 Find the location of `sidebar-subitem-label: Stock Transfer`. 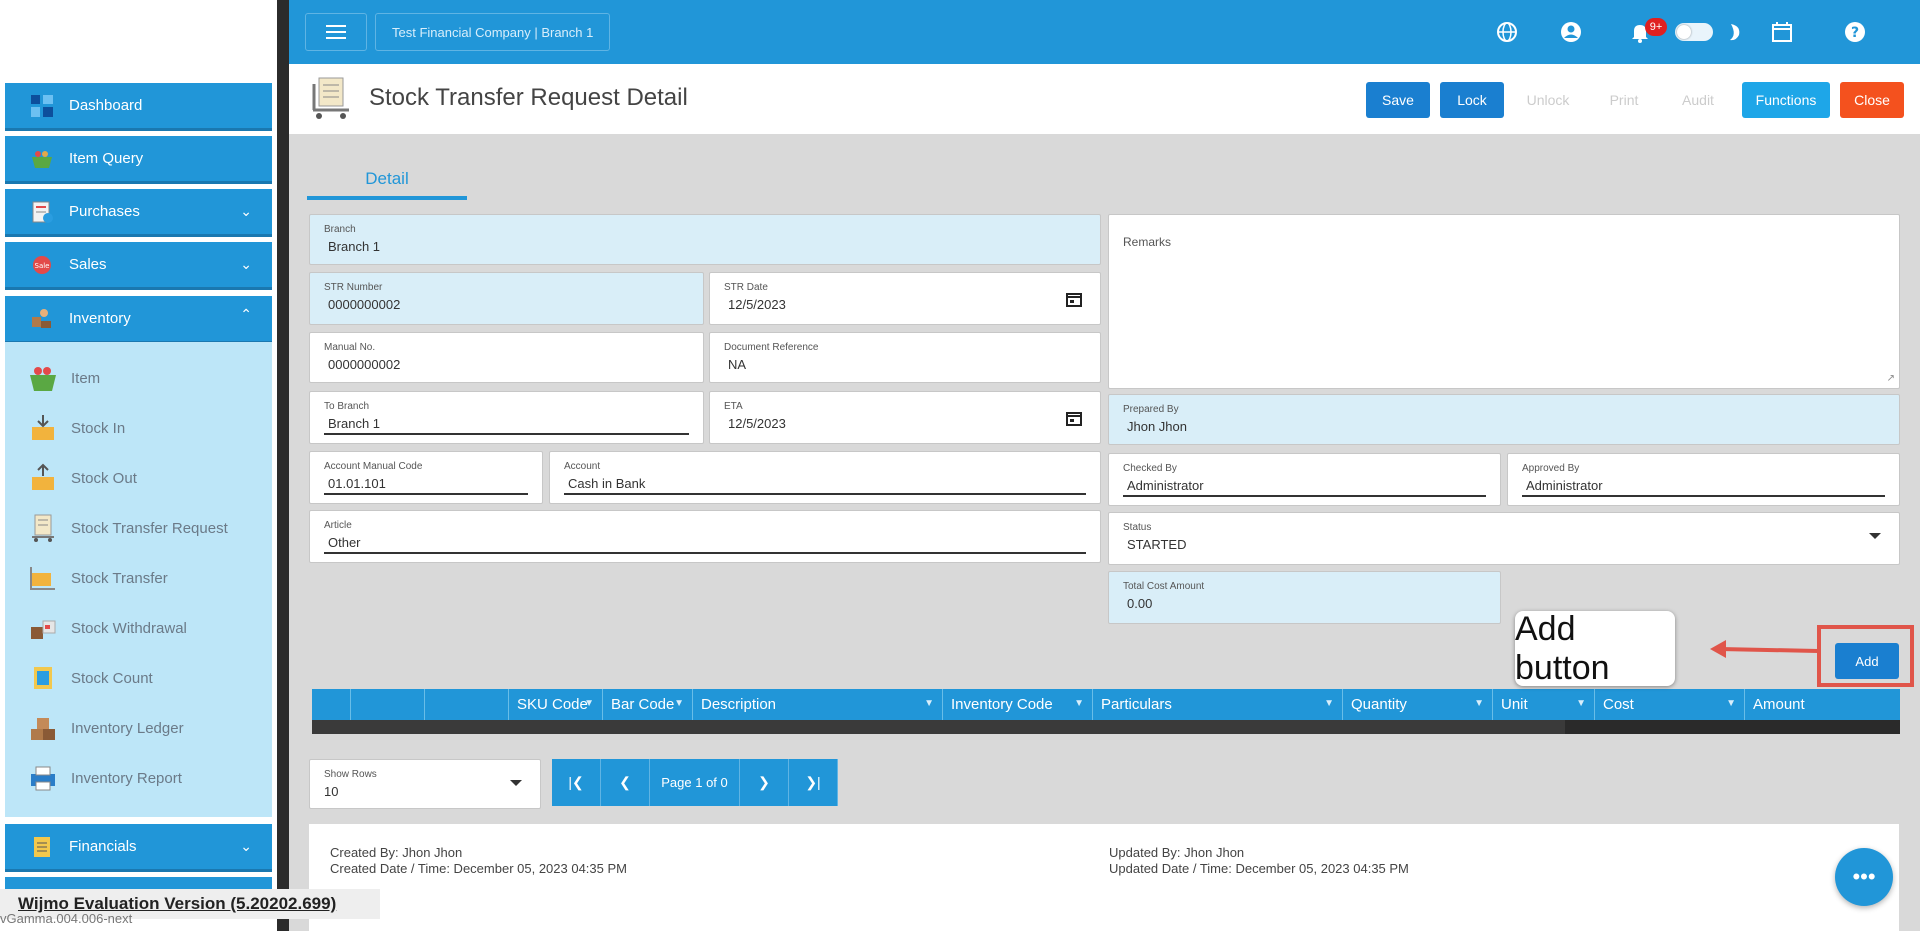

sidebar-subitem-label: Stock Transfer is located at coordinates (119, 578).